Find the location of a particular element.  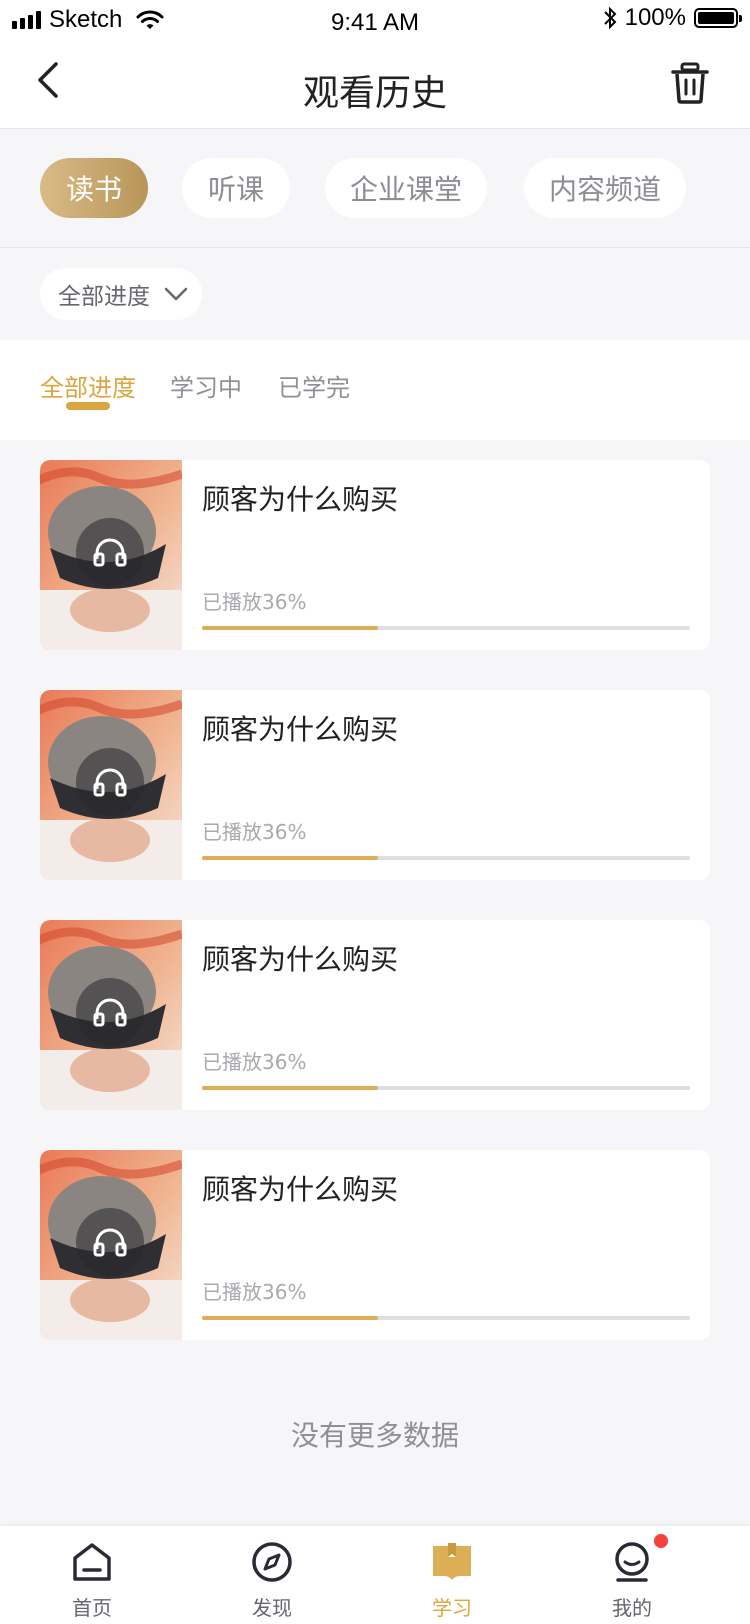

tab-label: 内容频道 is located at coordinates (604, 189).